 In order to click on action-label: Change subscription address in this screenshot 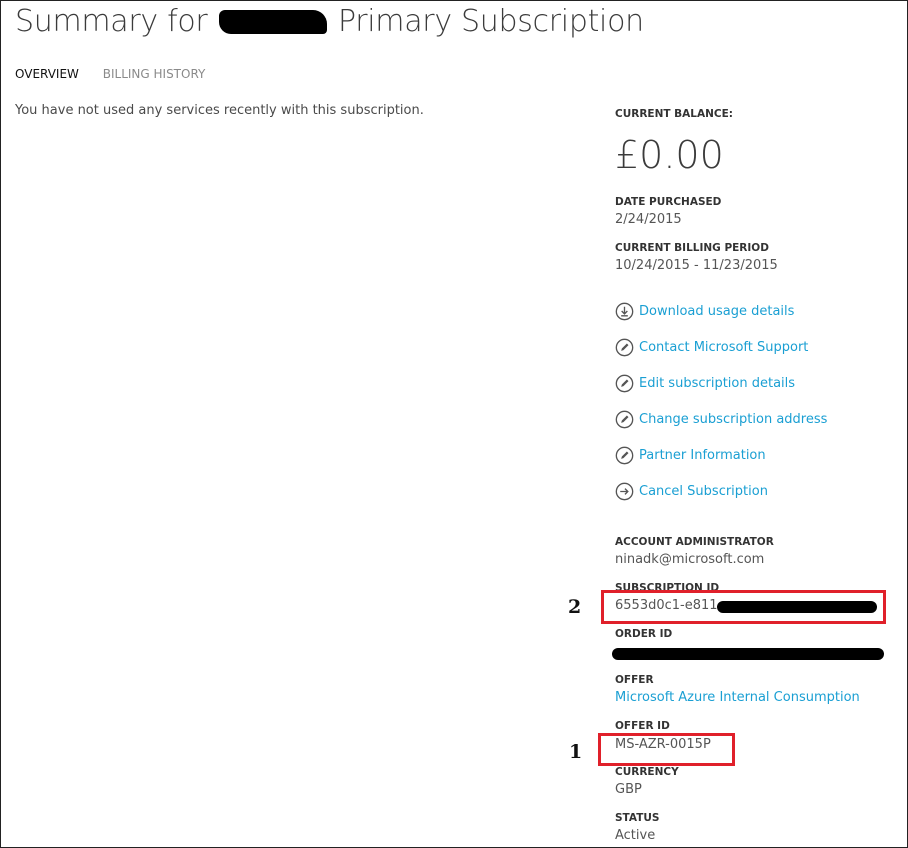, I will do `click(733, 419)`.